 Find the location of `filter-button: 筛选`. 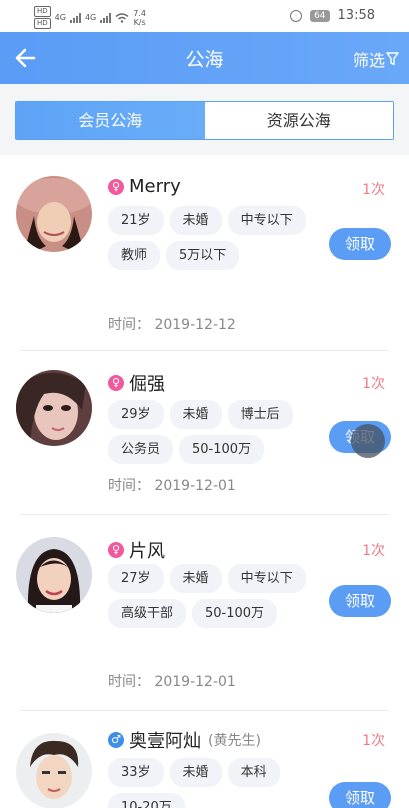

filter-button: 筛选 is located at coordinates (376, 59).